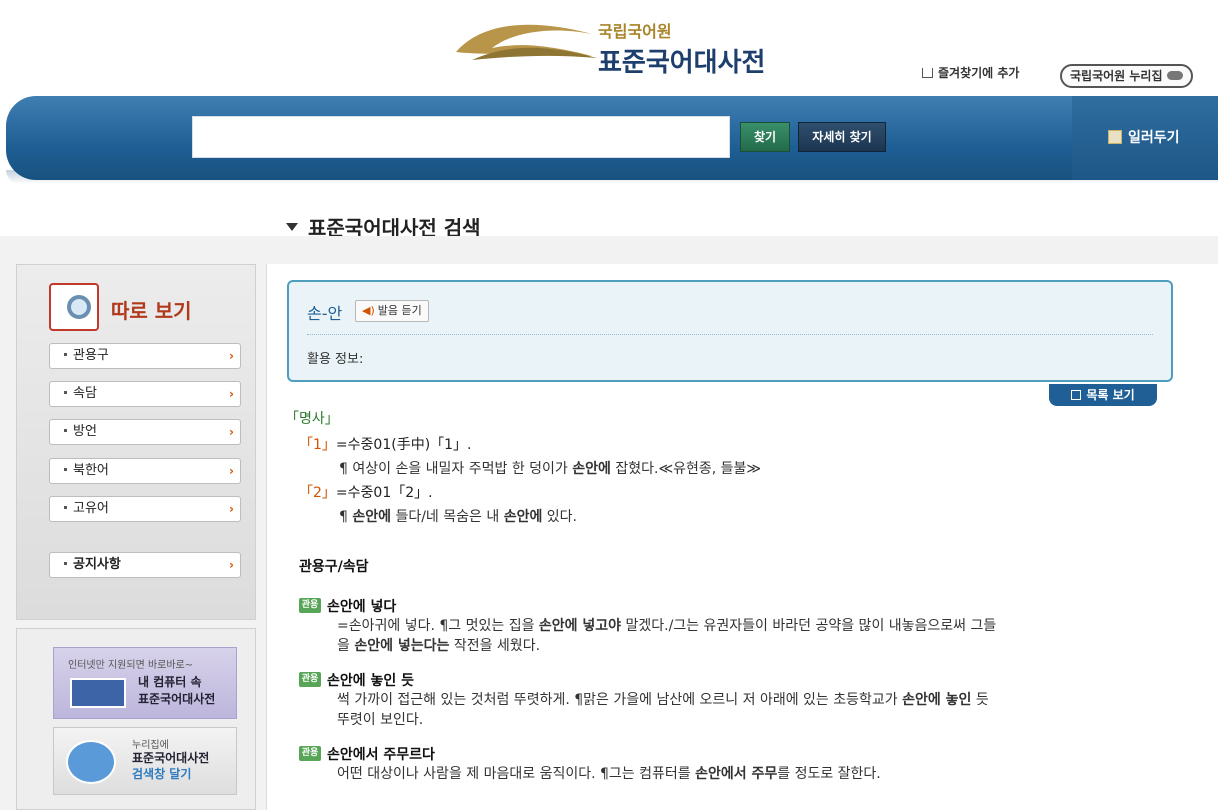 The image size is (1218, 810). What do you see at coordinates (635, 31) in the screenshot?
I see `logo-org-name: 국립국어원` at bounding box center [635, 31].